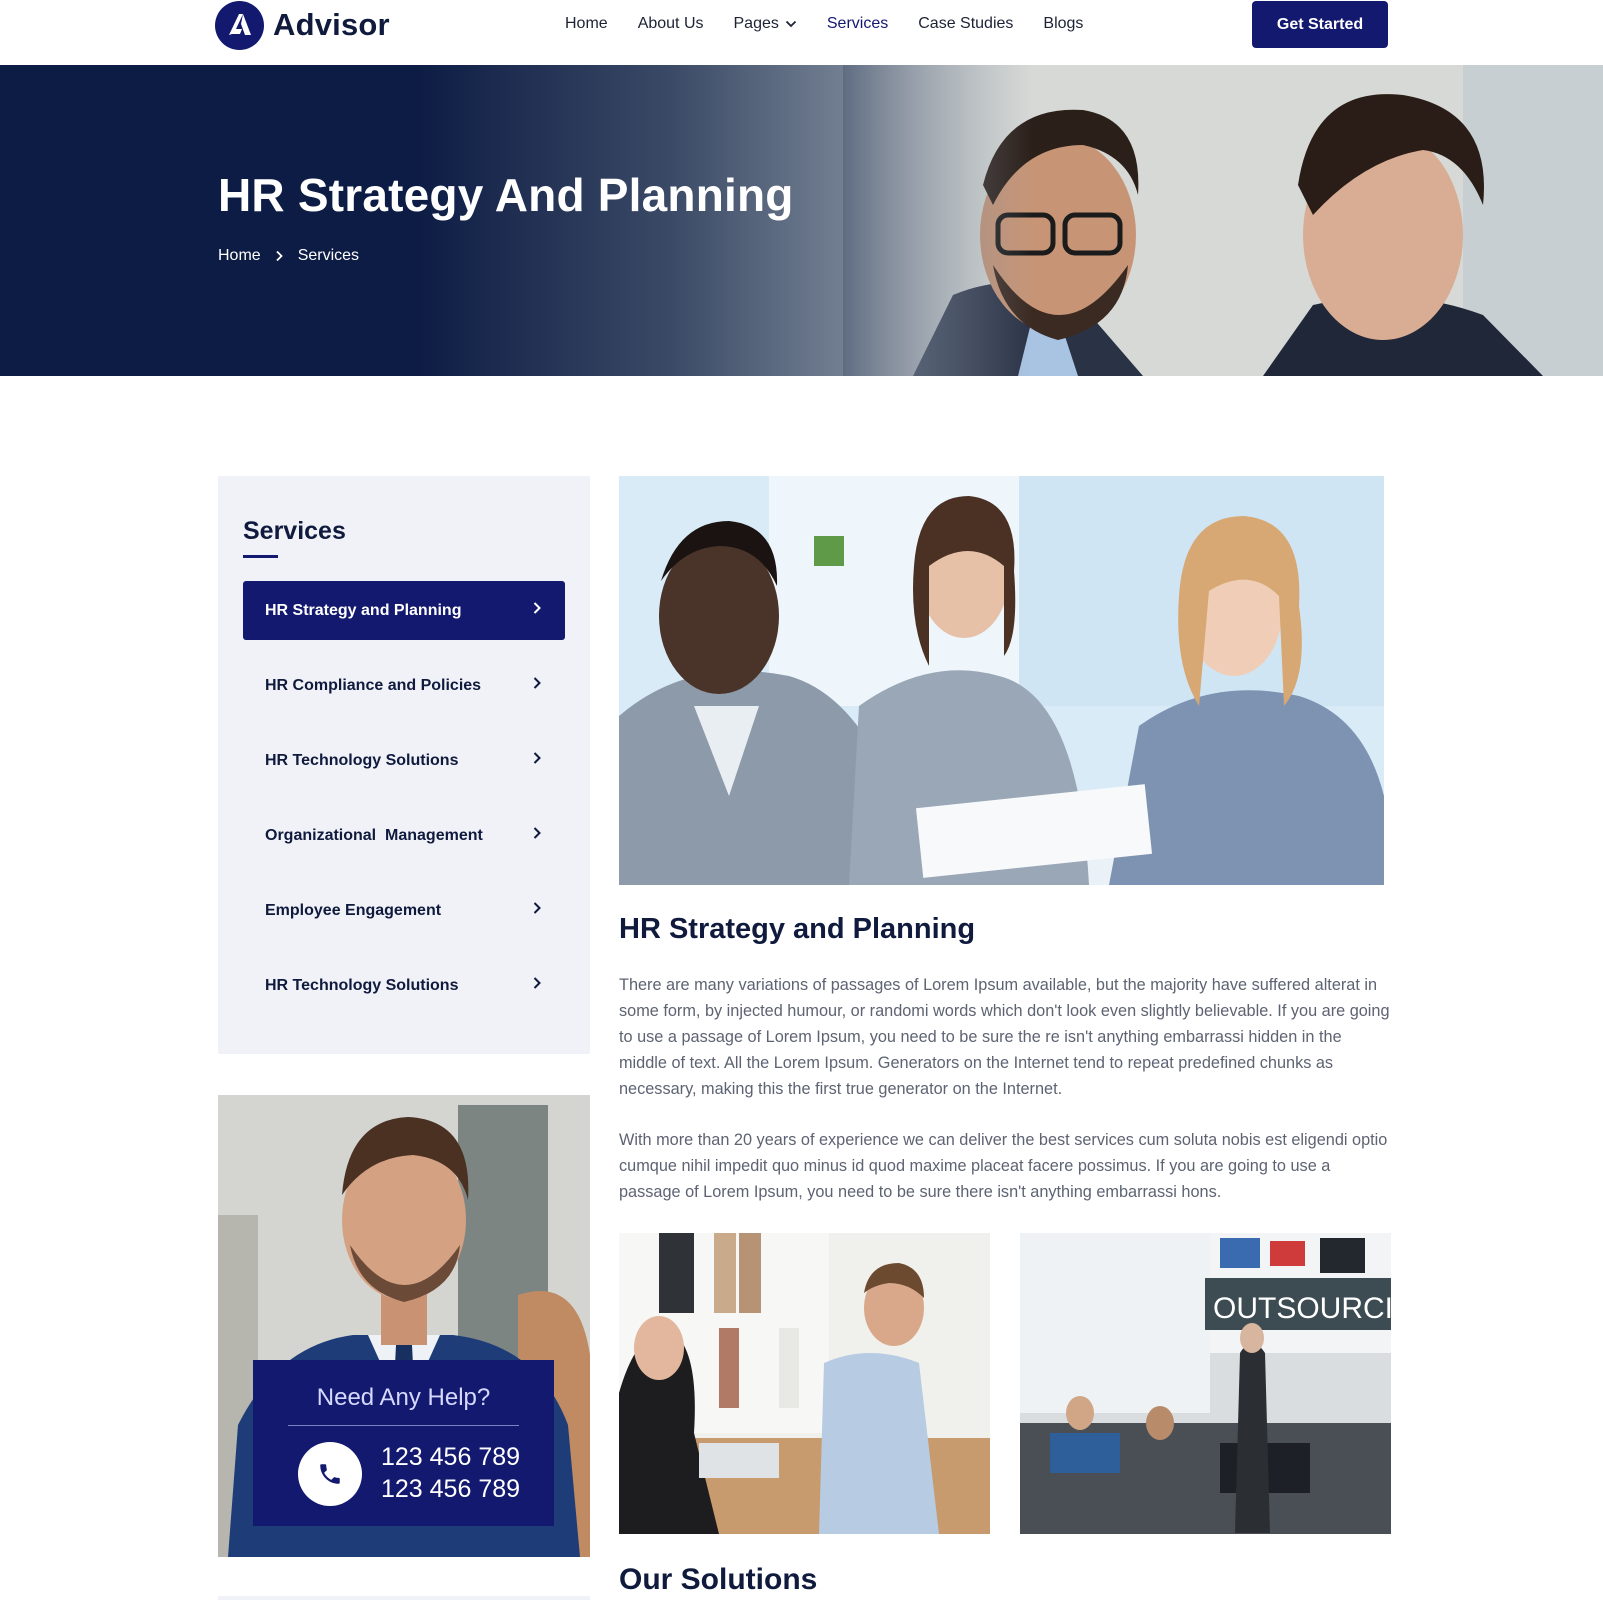 The image size is (1603, 1600). Describe the element at coordinates (804, 1383) in the screenshot. I see `consulting-photo` at that location.